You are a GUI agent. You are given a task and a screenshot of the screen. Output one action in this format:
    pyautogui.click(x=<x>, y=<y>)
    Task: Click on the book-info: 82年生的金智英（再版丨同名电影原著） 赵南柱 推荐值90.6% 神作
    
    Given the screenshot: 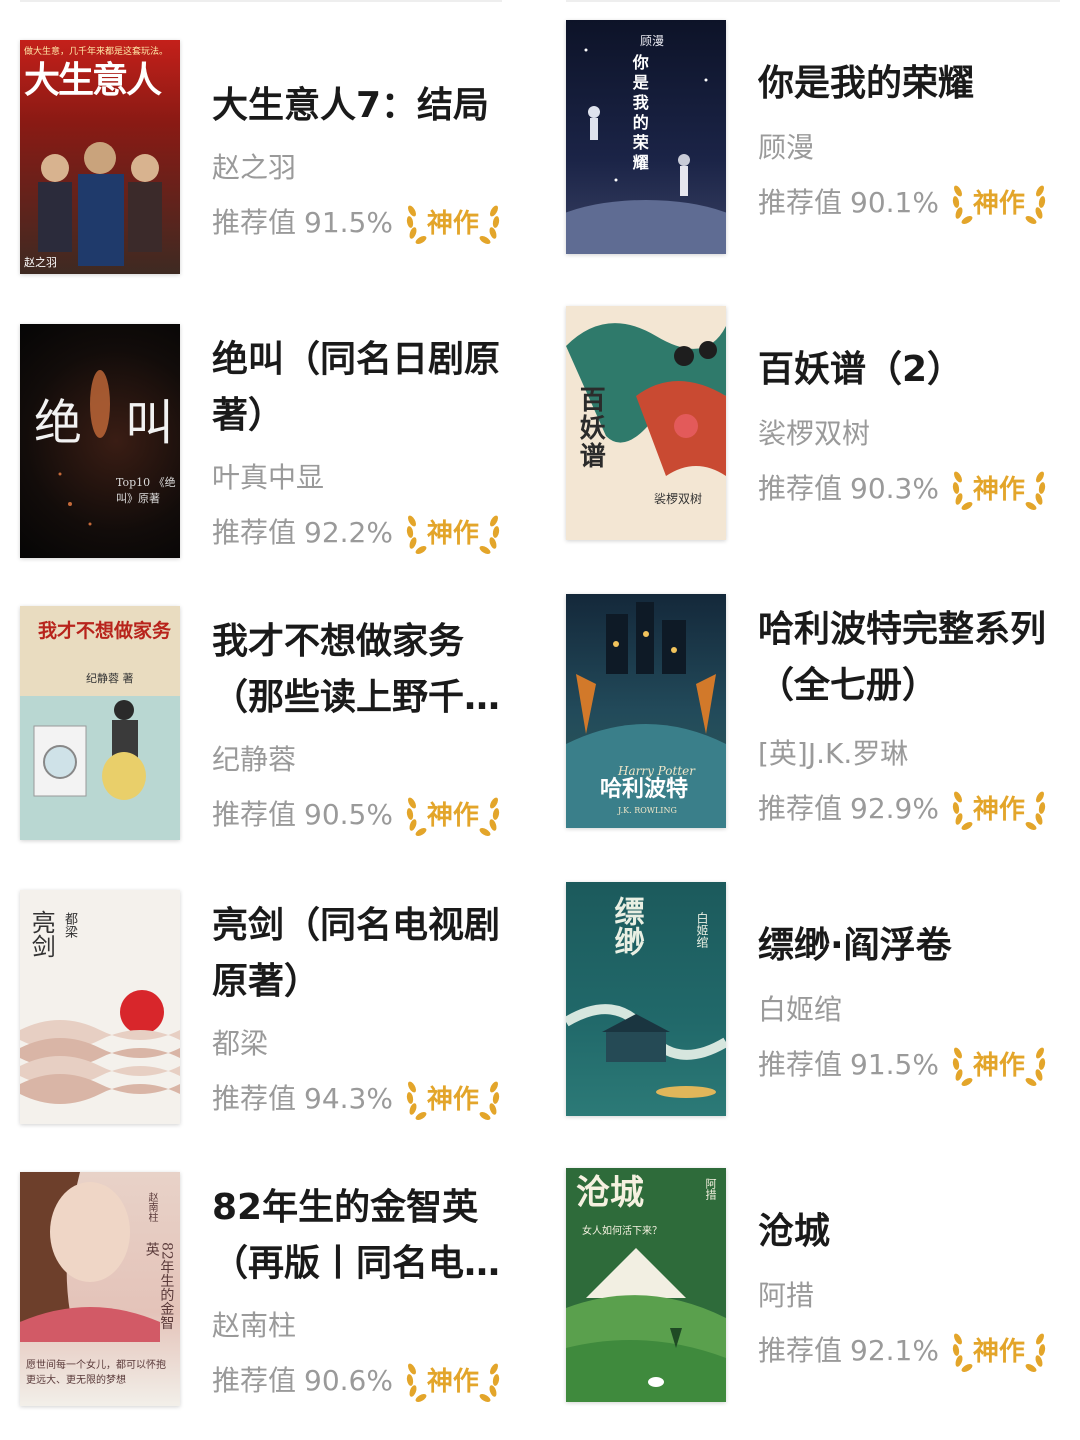 What is the action you would take?
    pyautogui.click(x=362, y=1297)
    